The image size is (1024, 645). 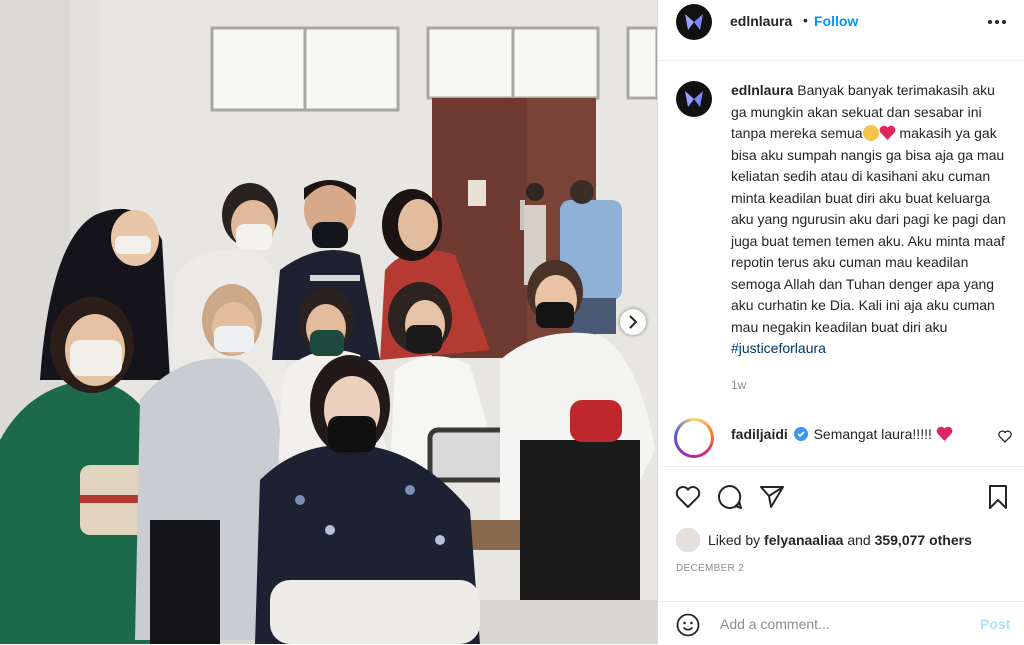 I want to click on post-date: DECEMBER 2, so click(x=710, y=568).